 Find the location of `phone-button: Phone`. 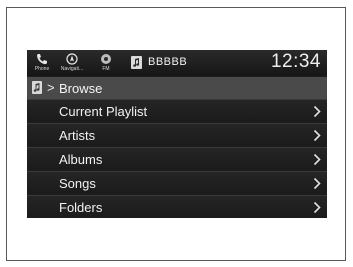

phone-button: Phone is located at coordinates (42, 63).